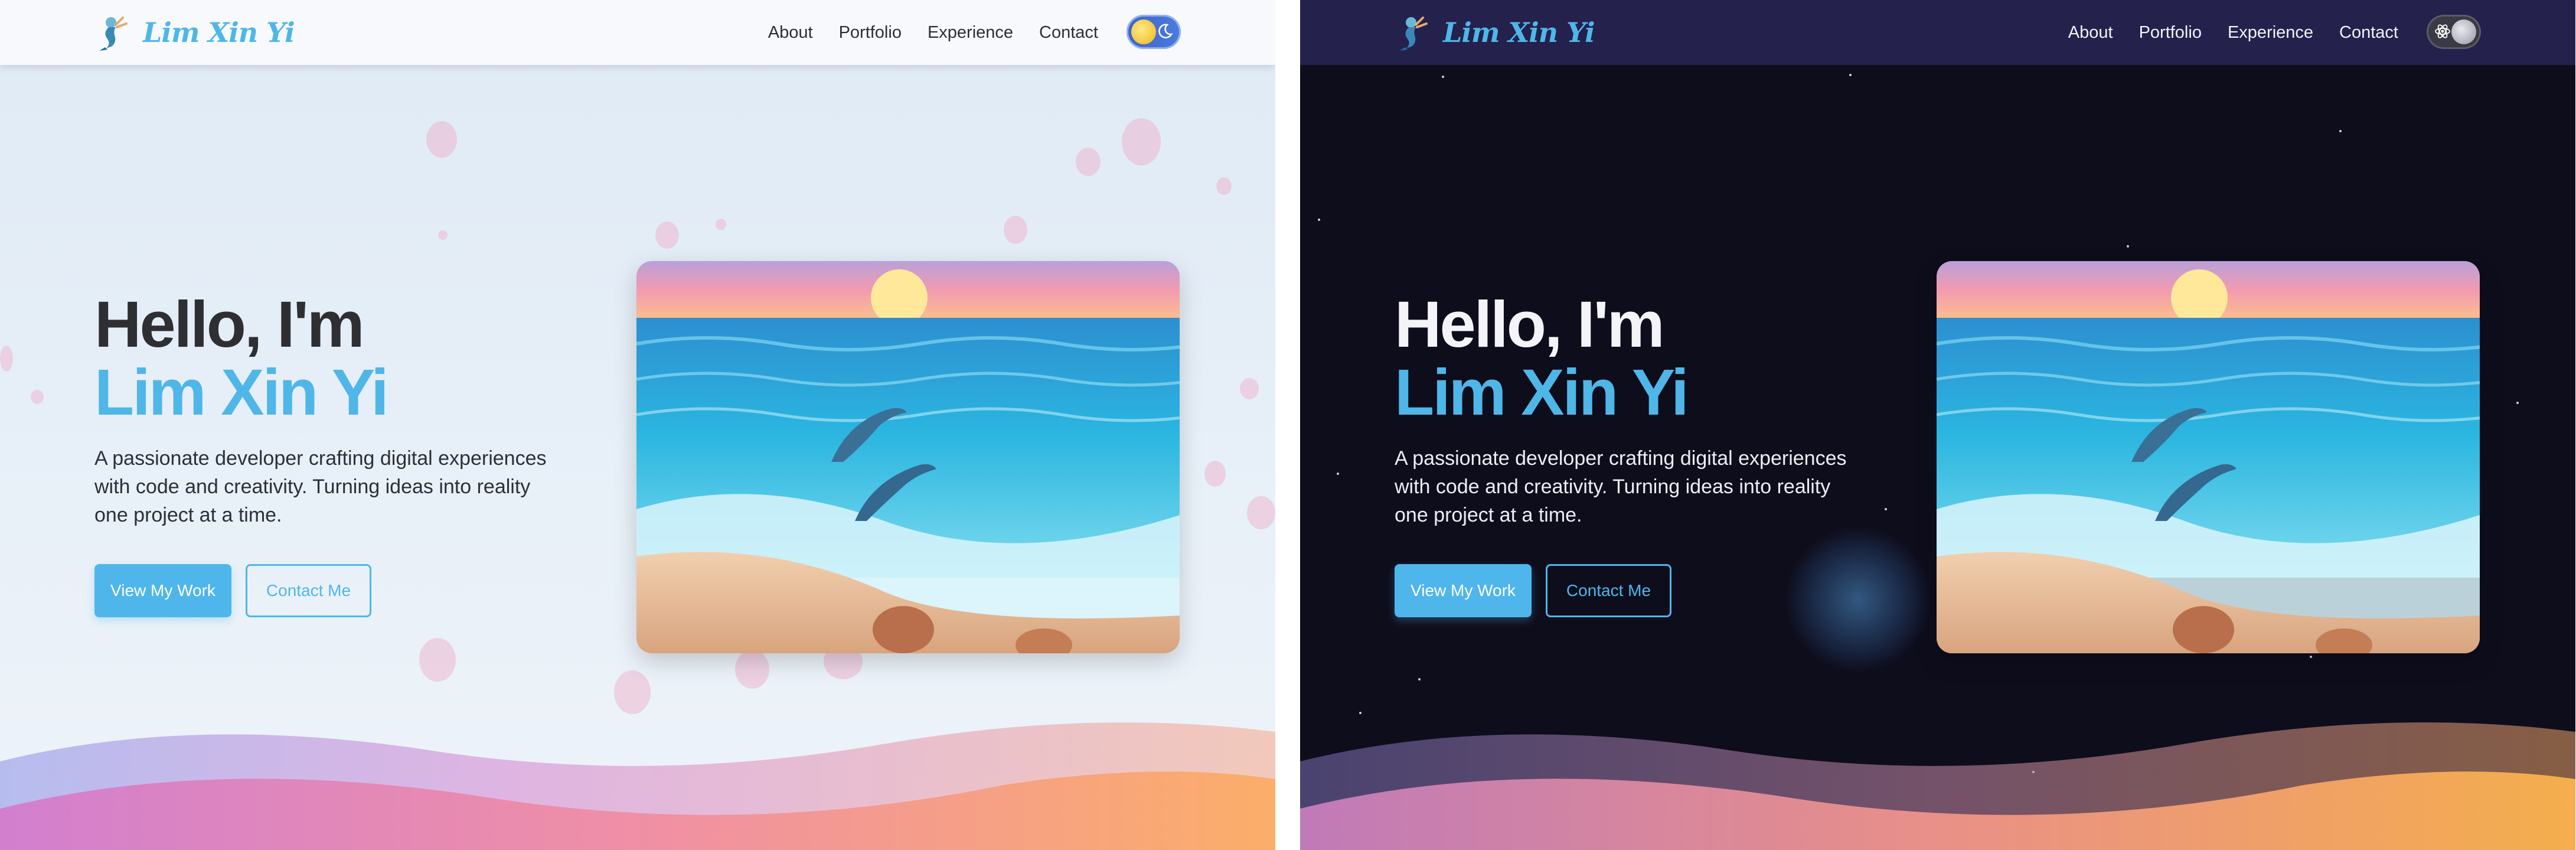 Image resolution: width=2576 pixels, height=850 pixels. Describe the element at coordinates (2442, 31) in the screenshot. I see `atom-icon` at that location.